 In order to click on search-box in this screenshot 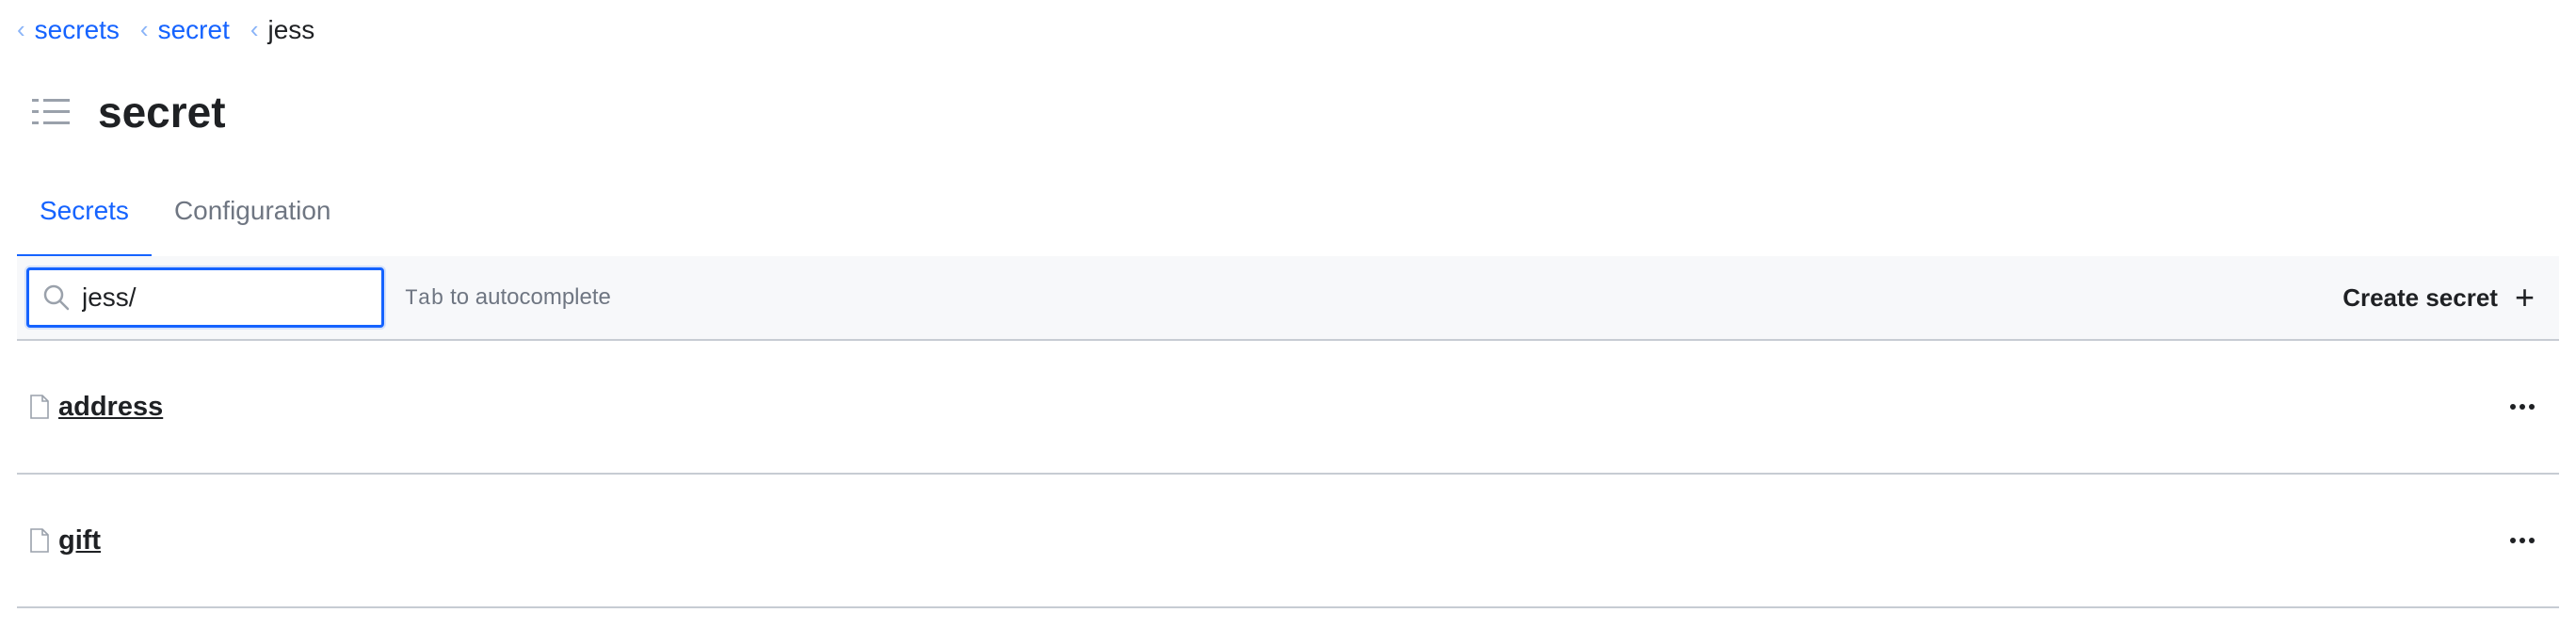, I will do `click(205, 297)`.